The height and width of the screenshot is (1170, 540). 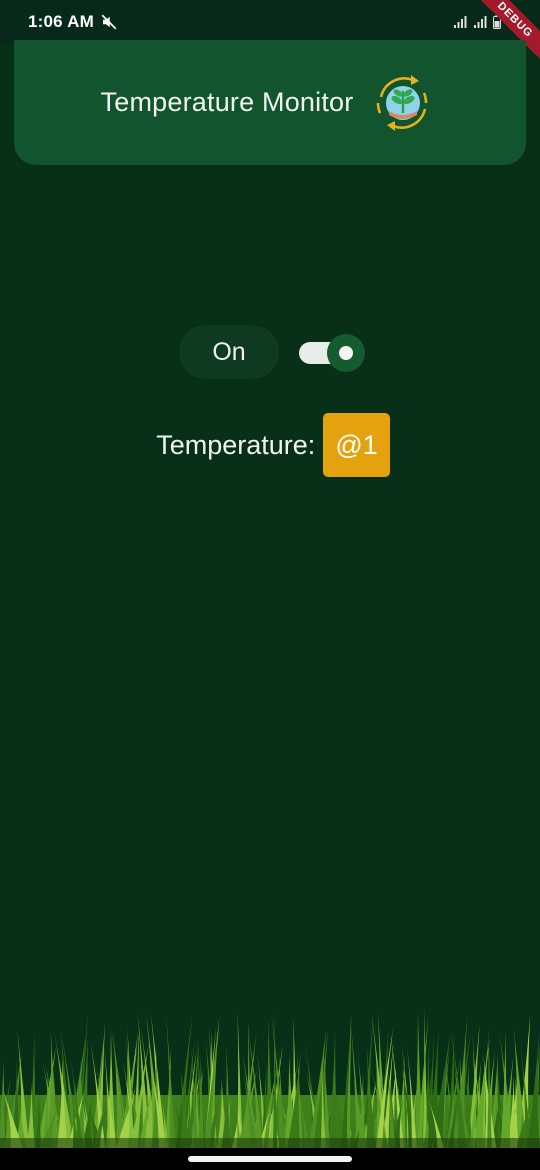 I want to click on plant-globe-cycle-icon, so click(x=402, y=102).